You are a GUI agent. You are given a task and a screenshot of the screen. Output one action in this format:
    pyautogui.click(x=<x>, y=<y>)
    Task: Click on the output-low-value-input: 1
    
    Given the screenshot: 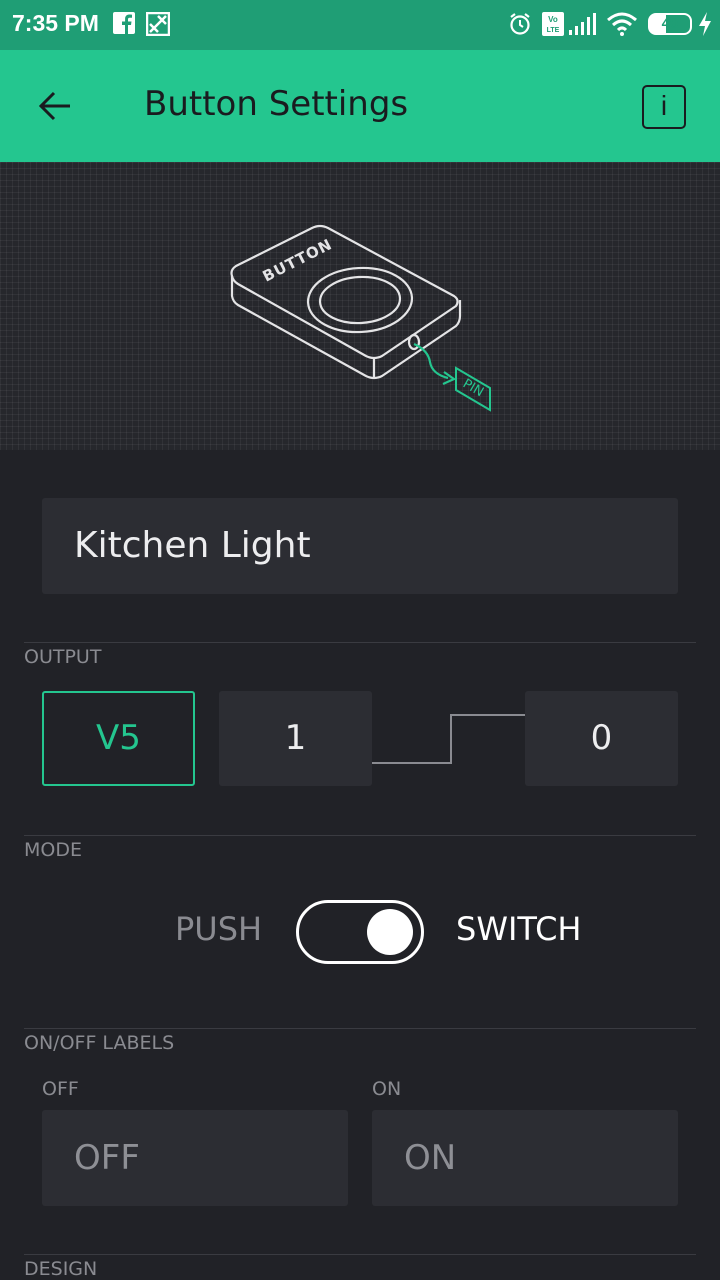 What is the action you would take?
    pyautogui.click(x=295, y=738)
    